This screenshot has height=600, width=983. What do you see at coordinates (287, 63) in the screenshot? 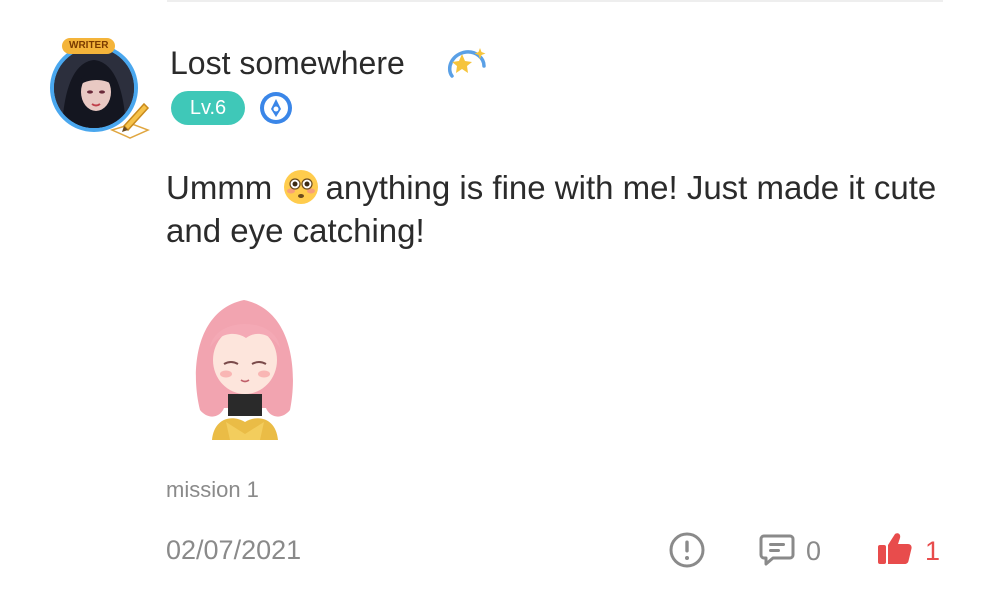
I see `author-name: Lost somewhere` at bounding box center [287, 63].